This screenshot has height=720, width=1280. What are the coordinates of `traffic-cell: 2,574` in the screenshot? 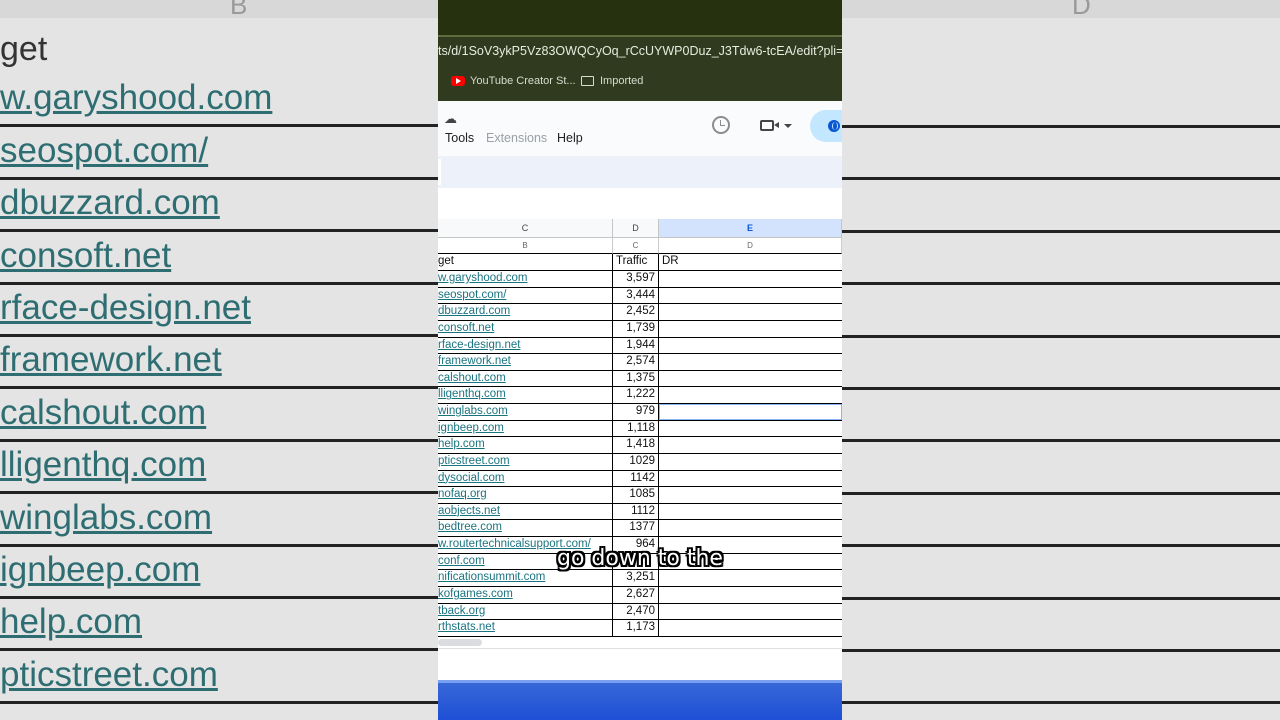 It's located at (636, 362).